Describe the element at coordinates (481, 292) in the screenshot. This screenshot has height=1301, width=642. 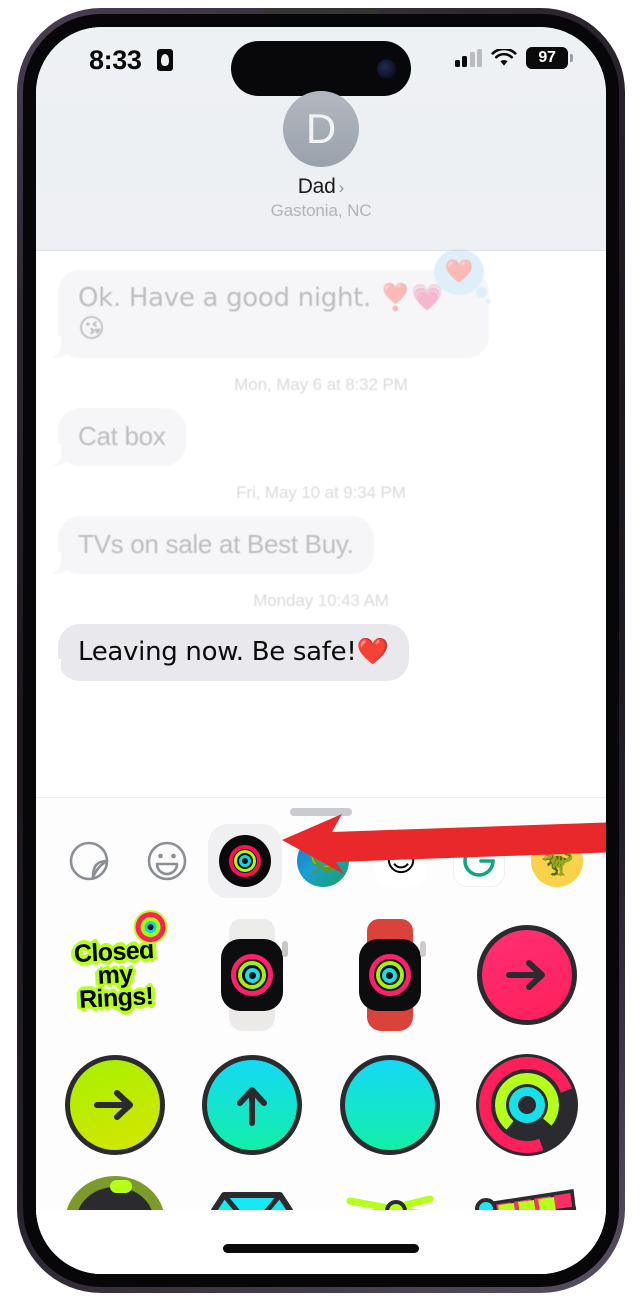
I see `tapback-dot-large` at that location.